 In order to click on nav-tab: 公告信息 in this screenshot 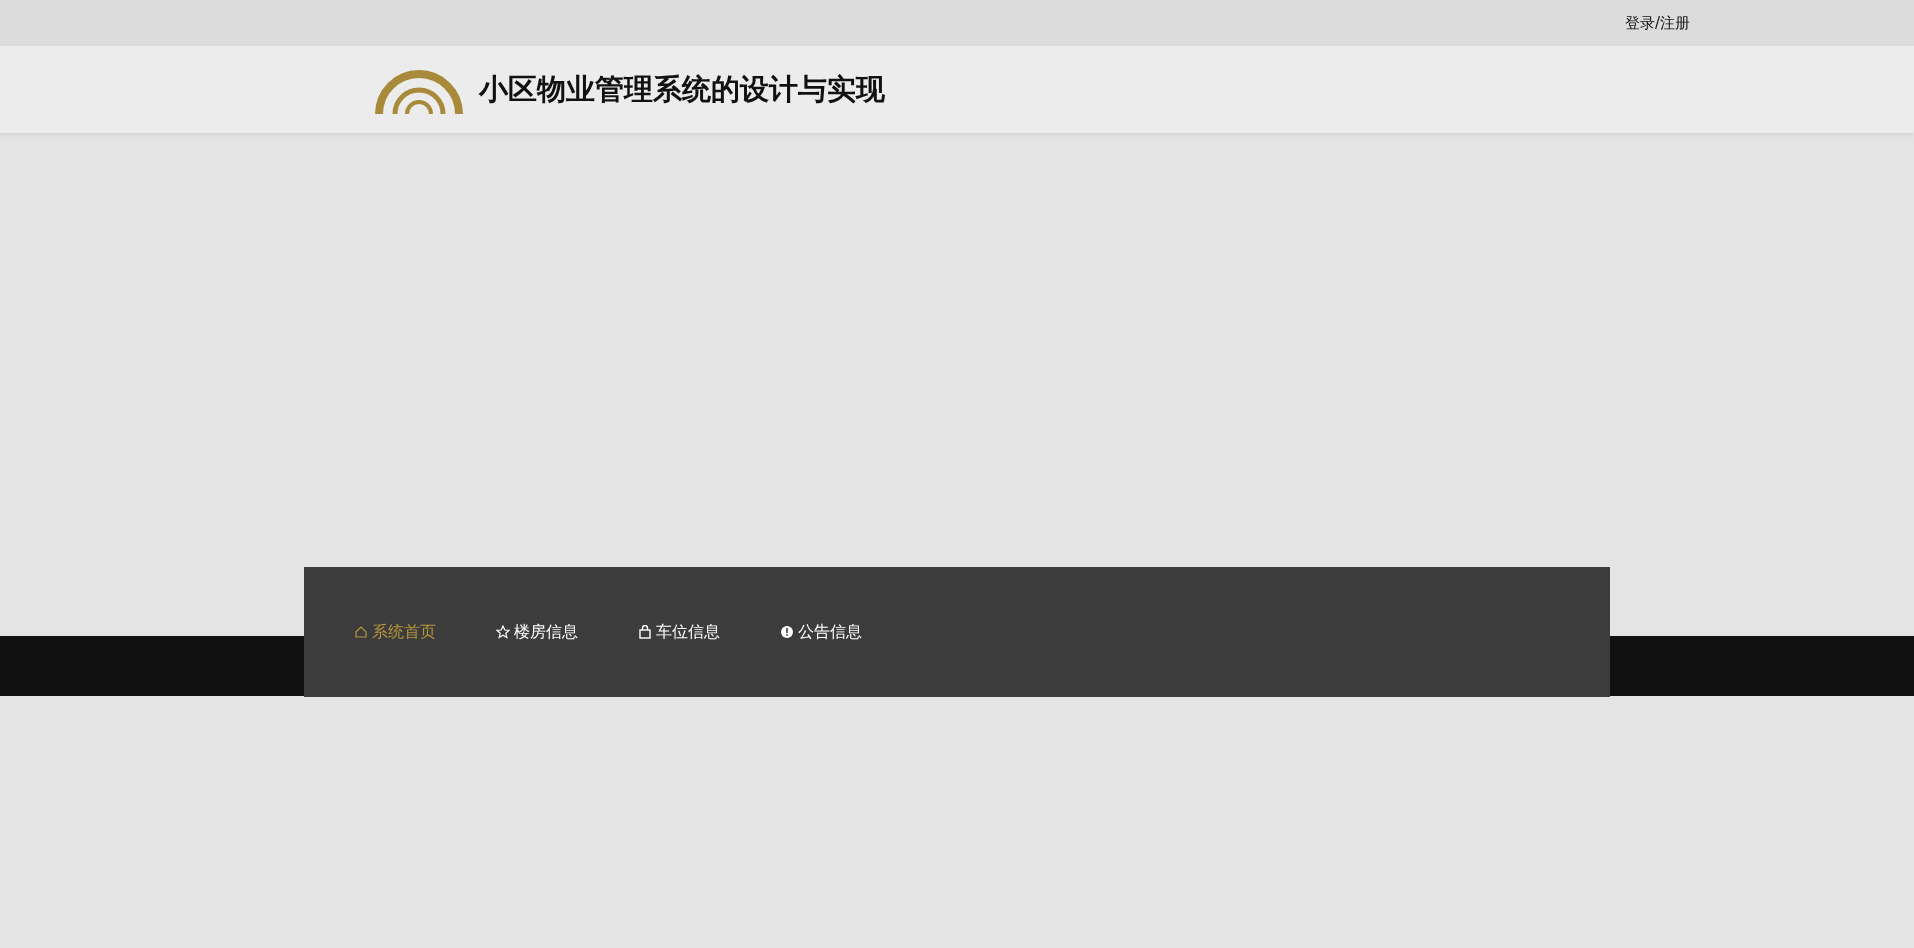, I will do `click(821, 632)`.